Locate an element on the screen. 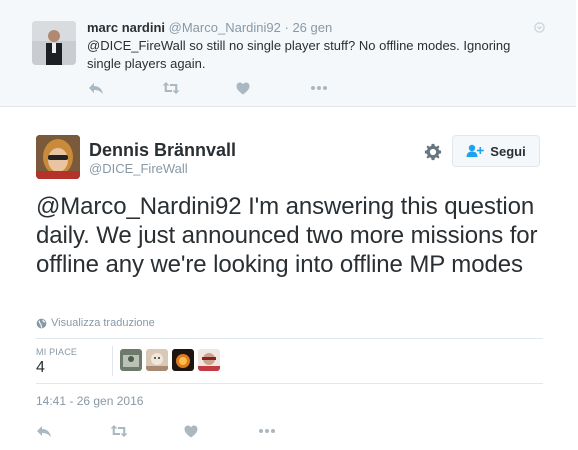 The width and height of the screenshot is (578, 450). translate-link: Visualizza traduzione is located at coordinates (95, 323).